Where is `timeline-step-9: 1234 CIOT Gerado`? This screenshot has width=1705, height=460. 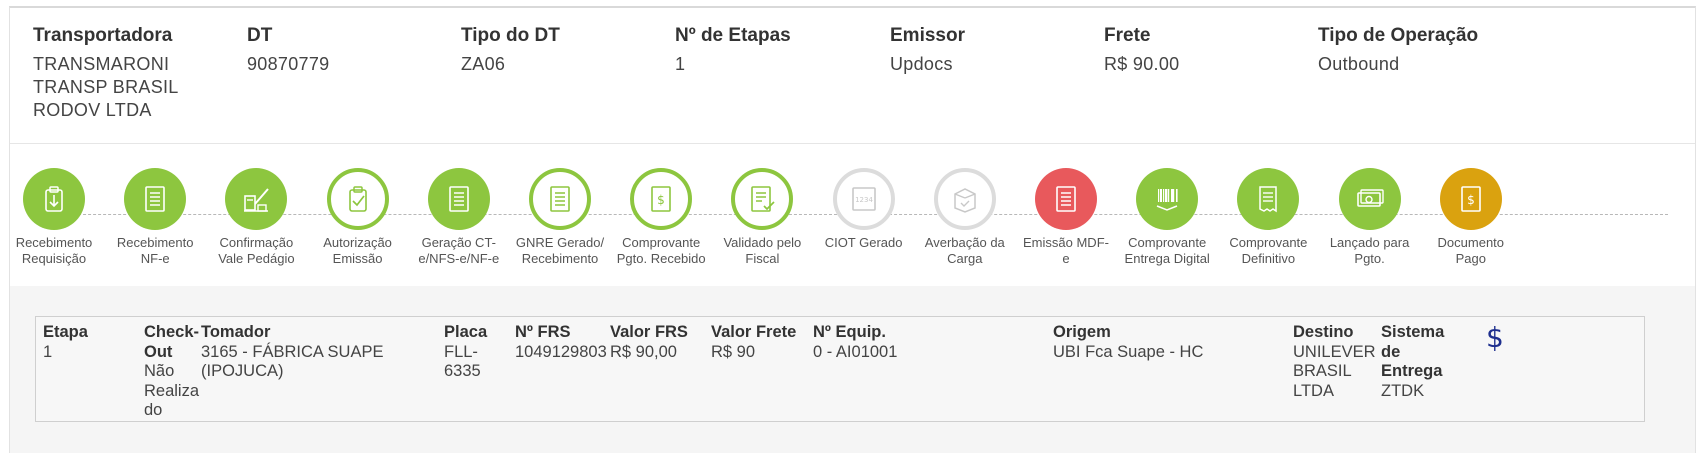
timeline-step-9: 1234 CIOT Gerado is located at coordinates (864, 209).